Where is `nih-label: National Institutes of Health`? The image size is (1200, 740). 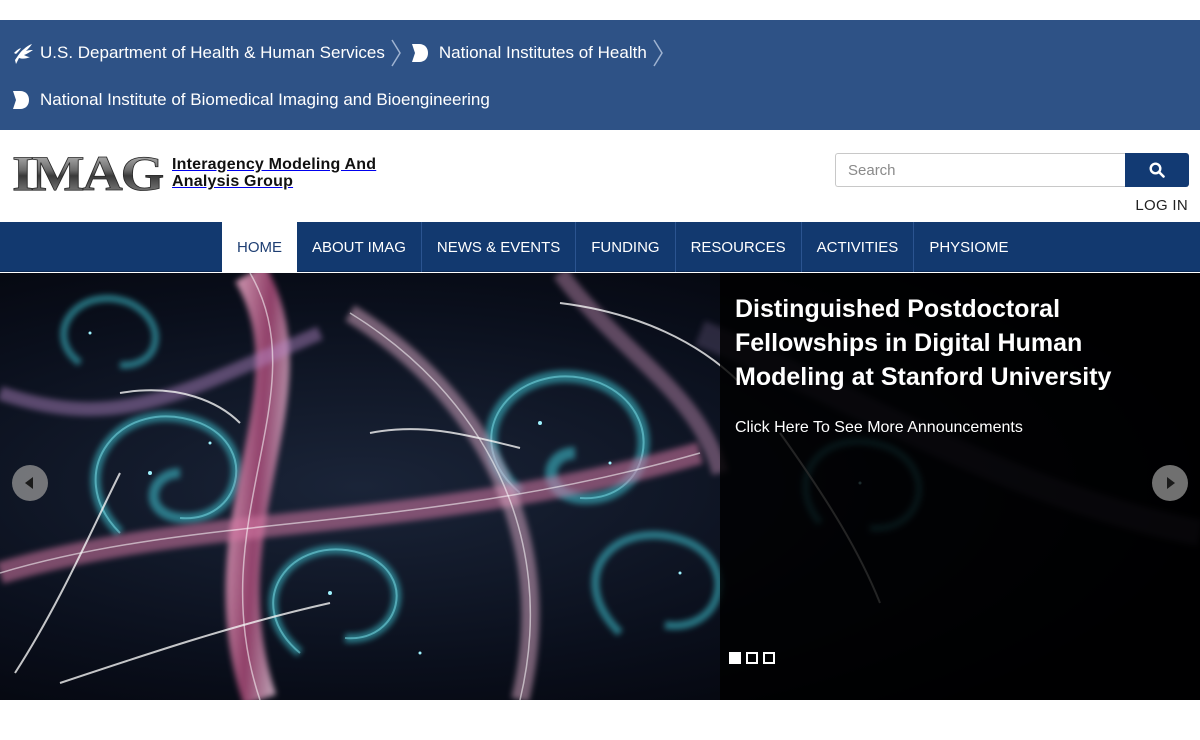 nih-label: National Institutes of Health is located at coordinates (542, 52).